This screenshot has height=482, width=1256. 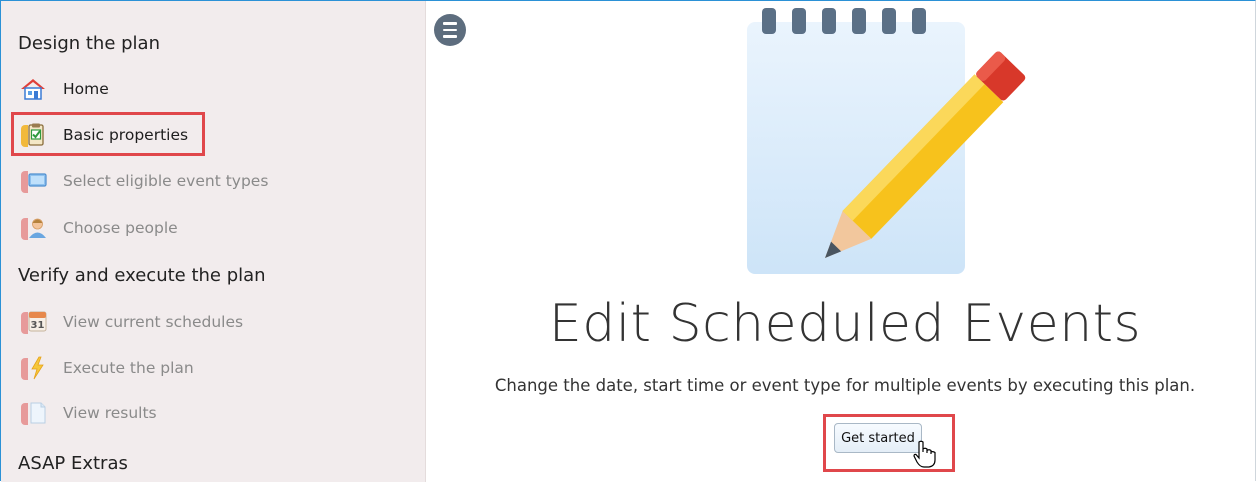 I want to click on home-icon, so click(x=33, y=89).